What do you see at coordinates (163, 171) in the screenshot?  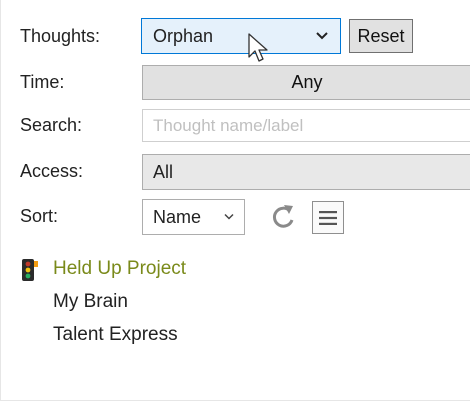 I see `access-dropdown-value: All` at bounding box center [163, 171].